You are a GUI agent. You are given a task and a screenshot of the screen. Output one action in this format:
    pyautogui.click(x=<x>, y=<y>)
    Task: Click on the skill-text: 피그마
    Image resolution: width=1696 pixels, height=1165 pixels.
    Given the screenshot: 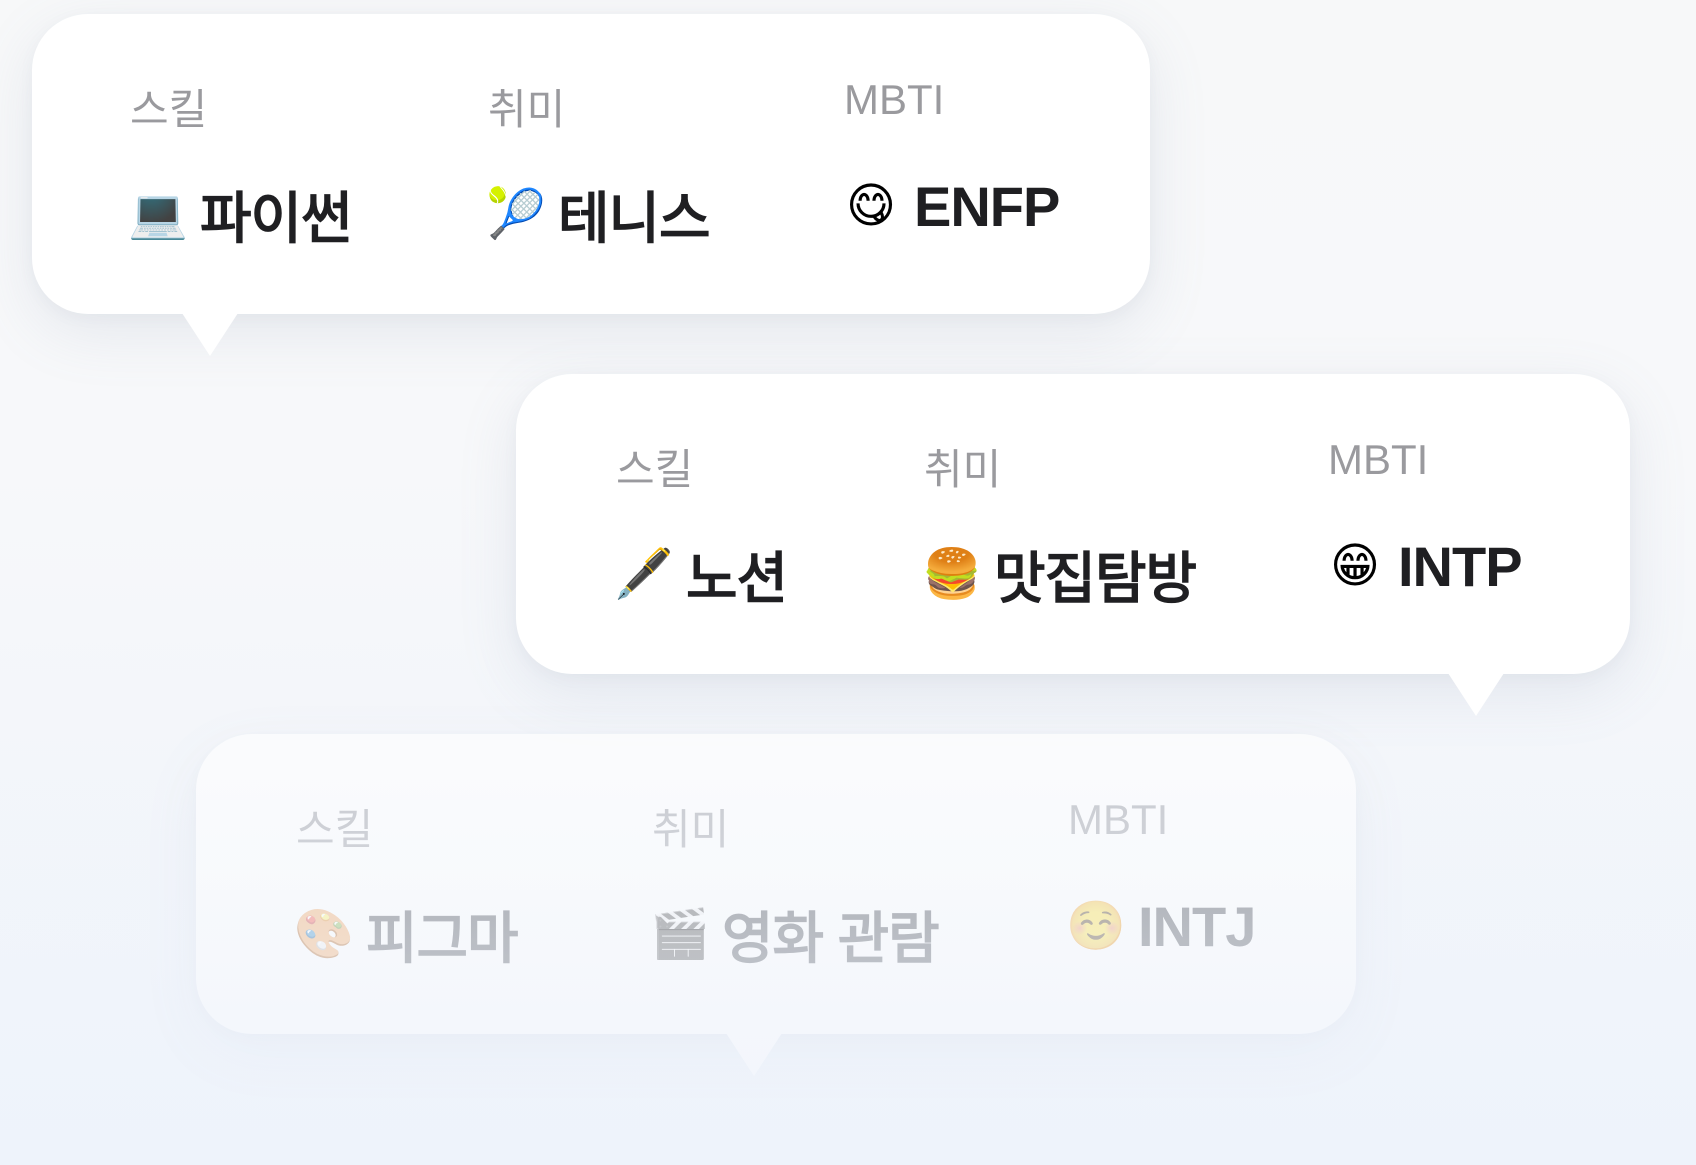 What is the action you would take?
    pyautogui.click(x=442, y=938)
    